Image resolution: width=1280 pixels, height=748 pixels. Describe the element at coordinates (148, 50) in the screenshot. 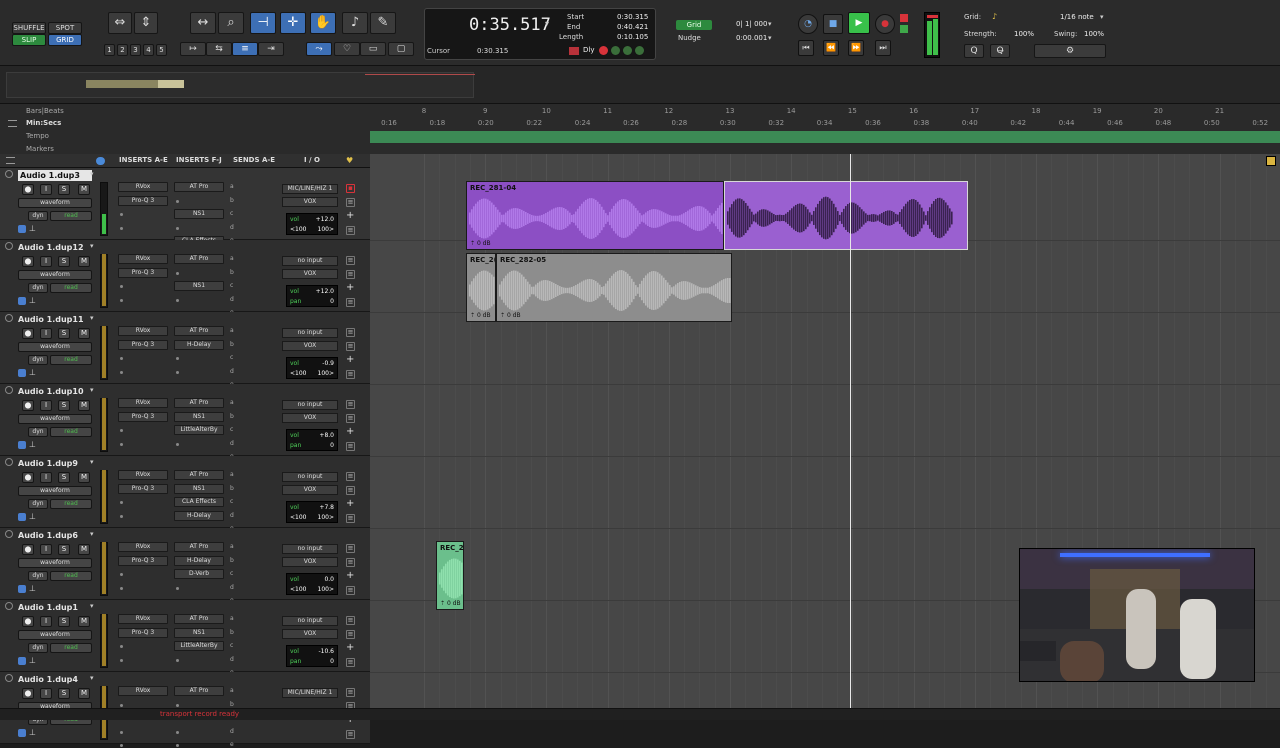

I see `zoom-preset-4: 4` at that location.